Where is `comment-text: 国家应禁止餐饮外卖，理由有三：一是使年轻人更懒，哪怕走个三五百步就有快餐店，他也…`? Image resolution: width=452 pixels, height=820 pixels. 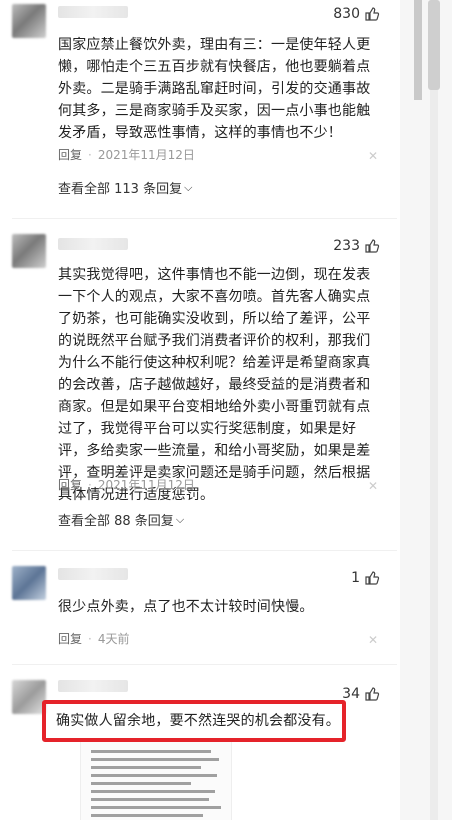
comment-text: 国家应禁止餐饮外卖，理由有三：一是使年轻人更懒，哪怕走个三五百步就有快餐店，他也… is located at coordinates (214, 89).